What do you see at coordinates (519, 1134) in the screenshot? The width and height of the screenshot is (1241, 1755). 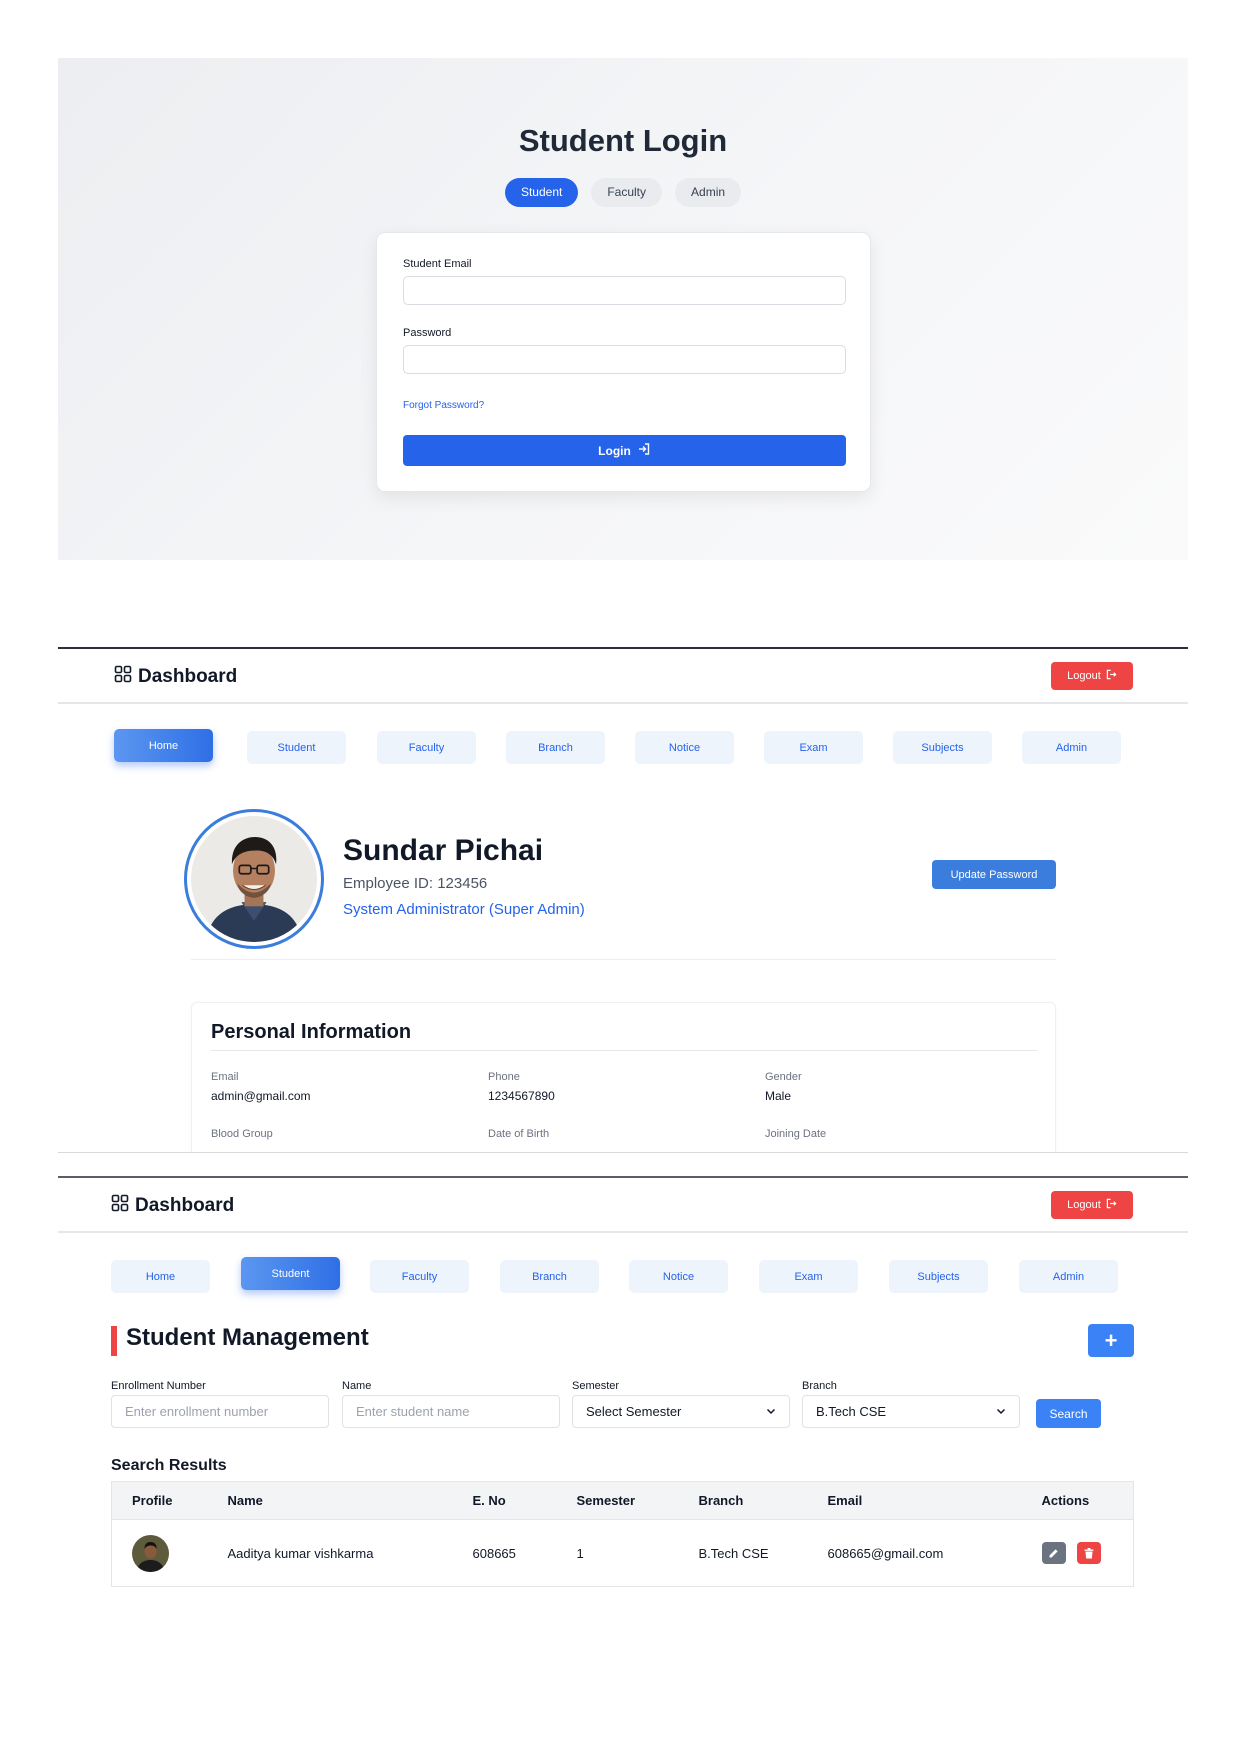 I see `info-label-date-of-birth: Date of Birth` at bounding box center [519, 1134].